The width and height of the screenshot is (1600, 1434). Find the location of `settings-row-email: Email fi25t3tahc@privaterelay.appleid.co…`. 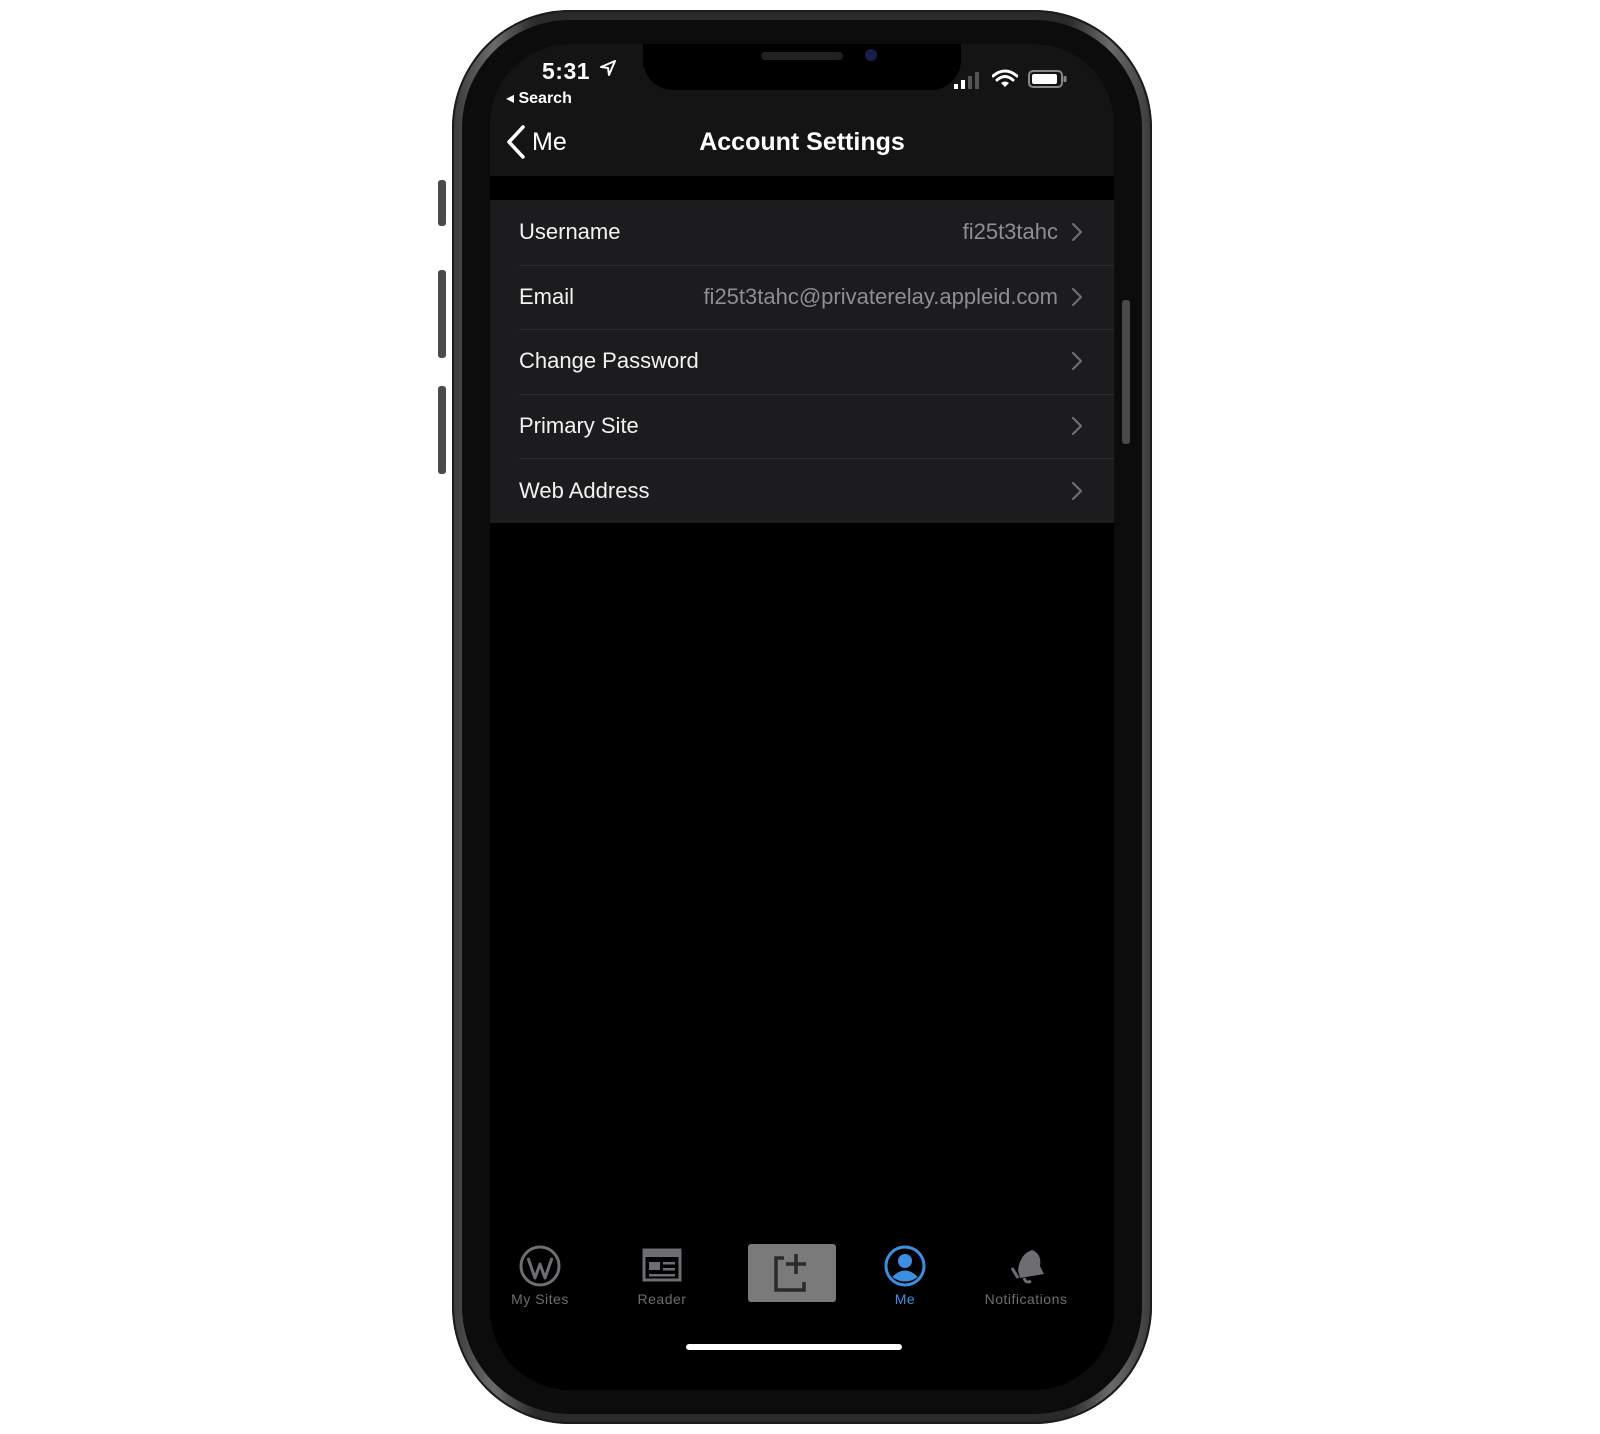

settings-row-email: Email fi25t3tahc@privaterelay.appleid.co… is located at coordinates (802, 297).